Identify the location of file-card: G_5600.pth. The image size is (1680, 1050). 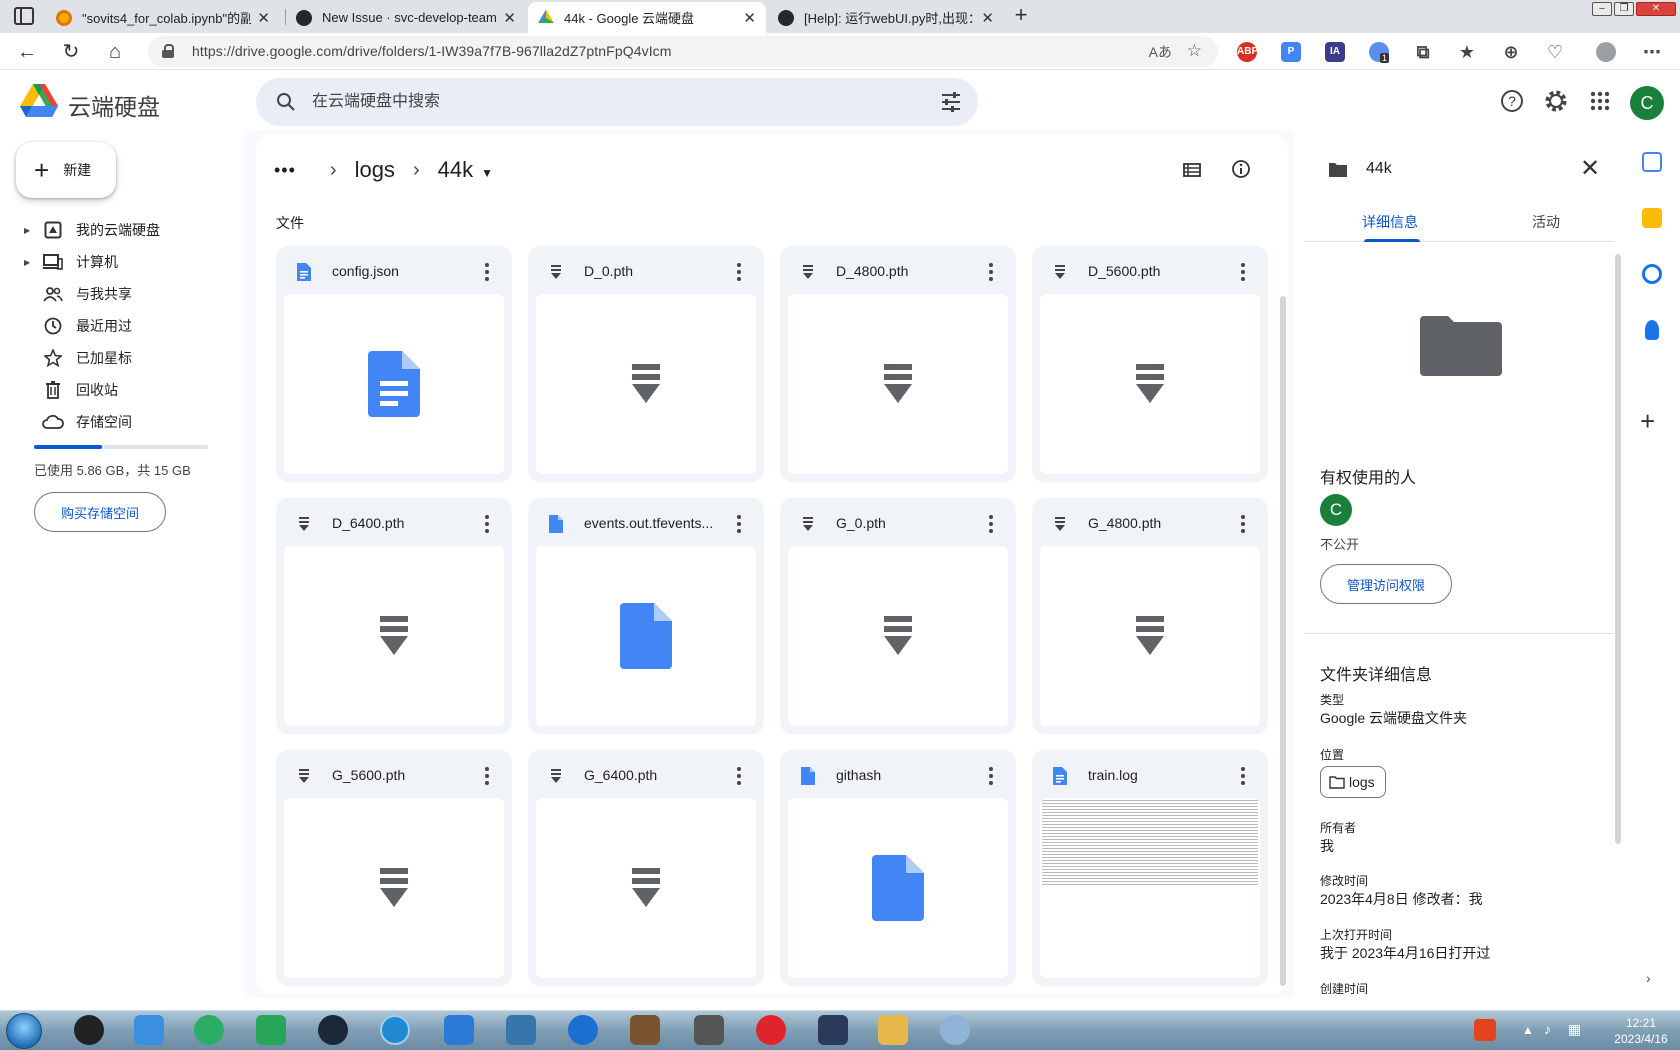
(394, 868).